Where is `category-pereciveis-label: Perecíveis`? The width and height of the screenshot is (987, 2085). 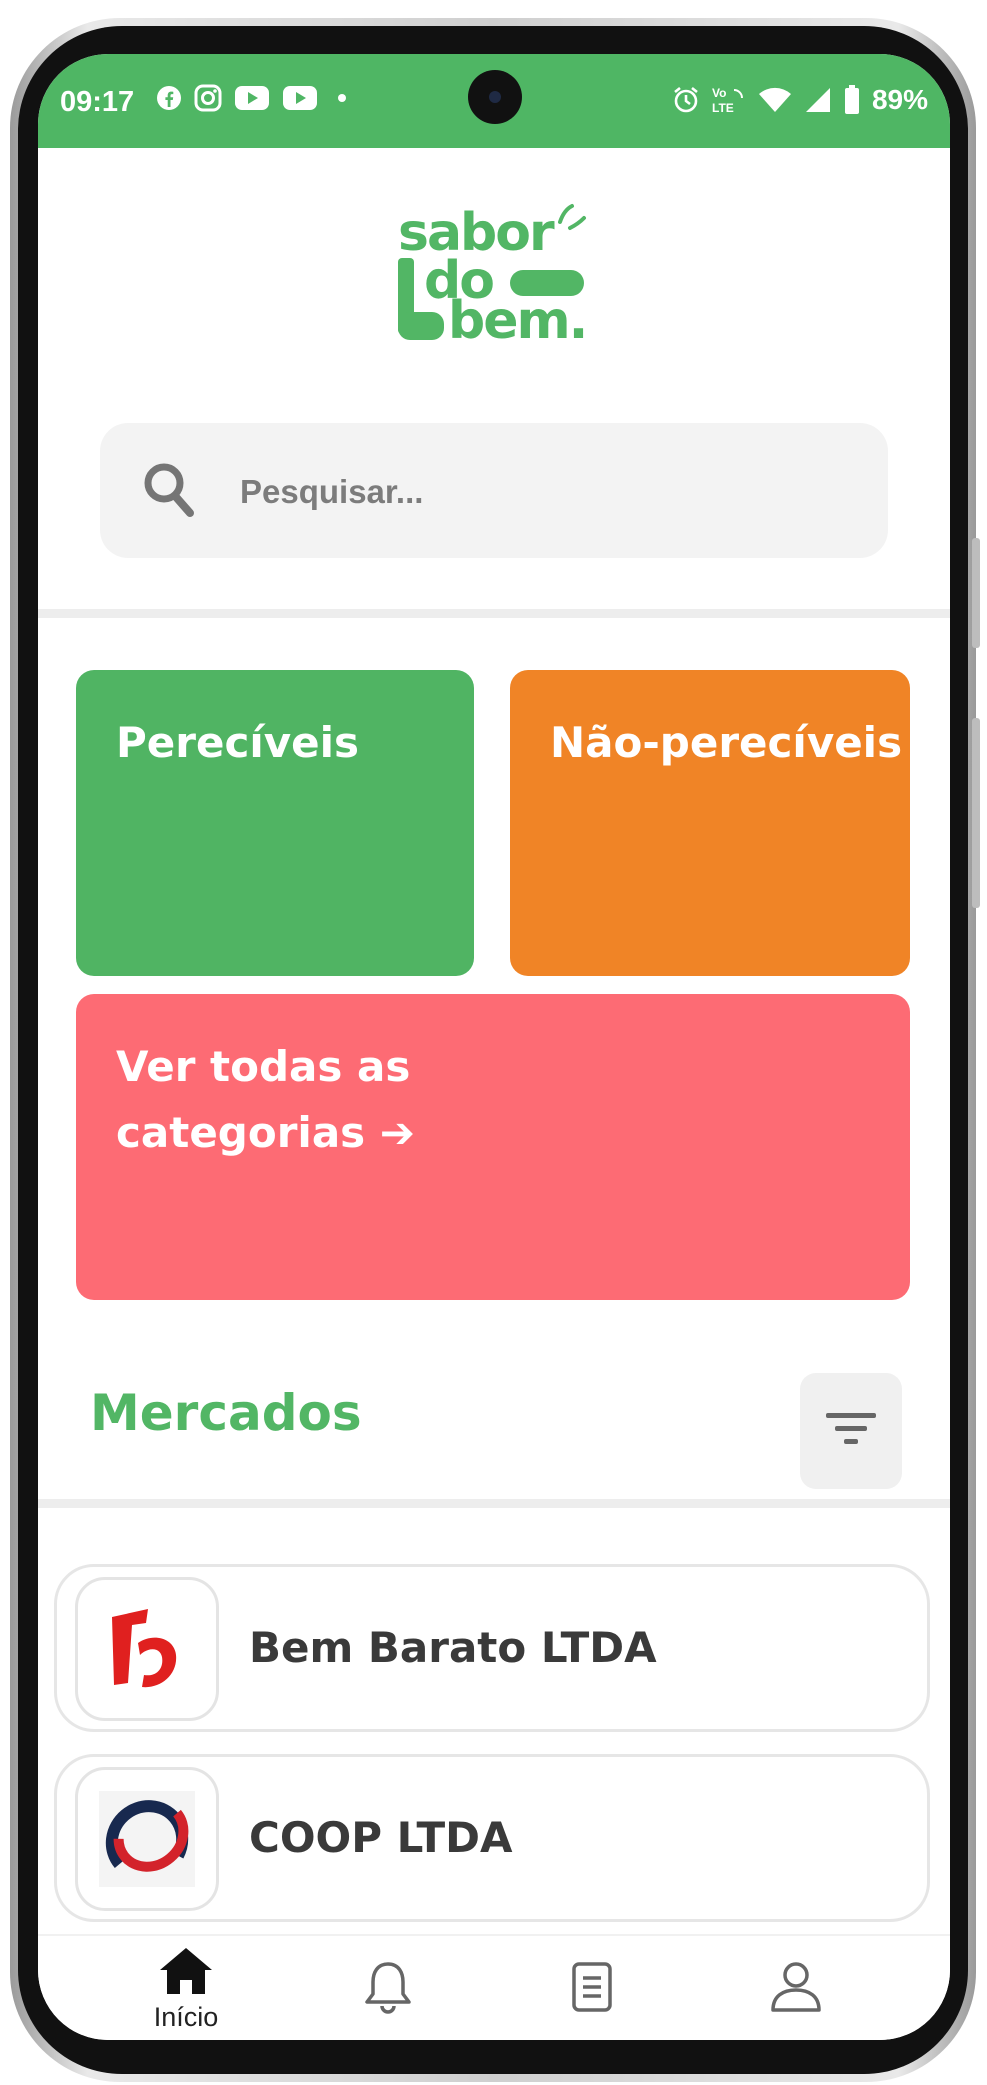
category-pereciveis-label: Perecíveis is located at coordinates (238, 742).